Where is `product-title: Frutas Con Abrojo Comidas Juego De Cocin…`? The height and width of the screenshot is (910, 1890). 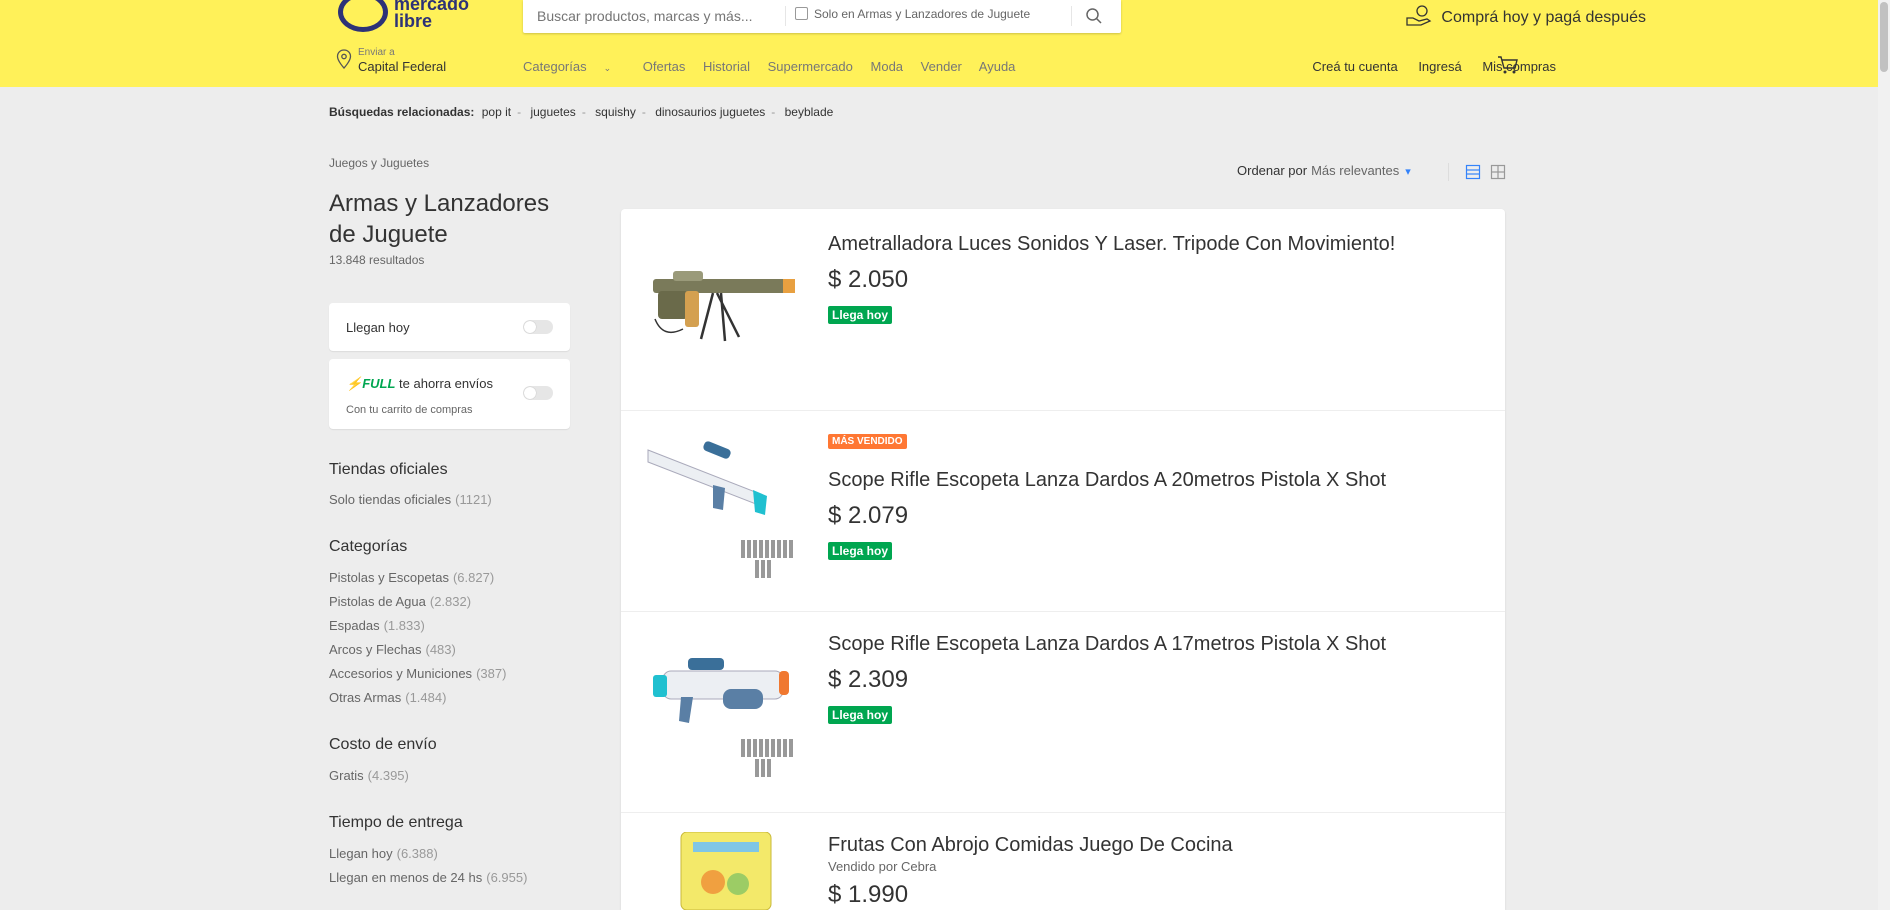
product-title: Frutas Con Abrojo Comidas Juego De Cocin… is located at coordinates (1030, 845).